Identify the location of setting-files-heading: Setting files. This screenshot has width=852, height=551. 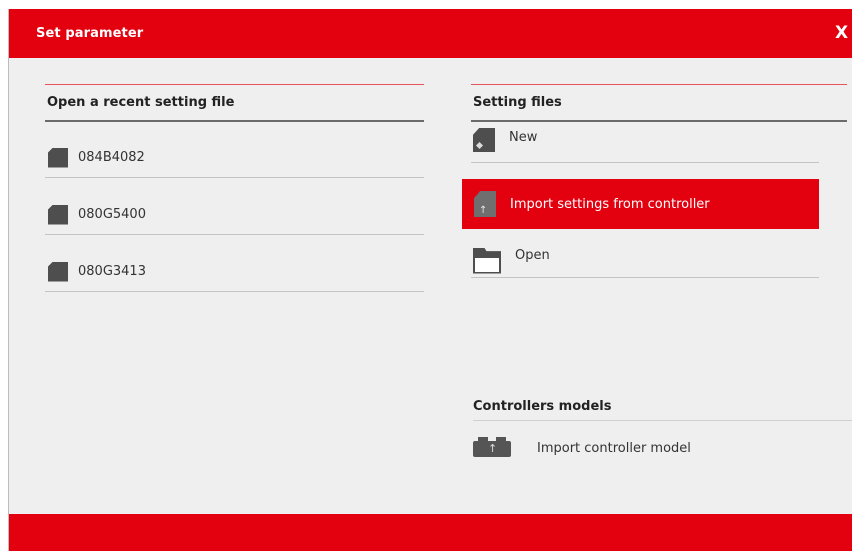
(659, 103).